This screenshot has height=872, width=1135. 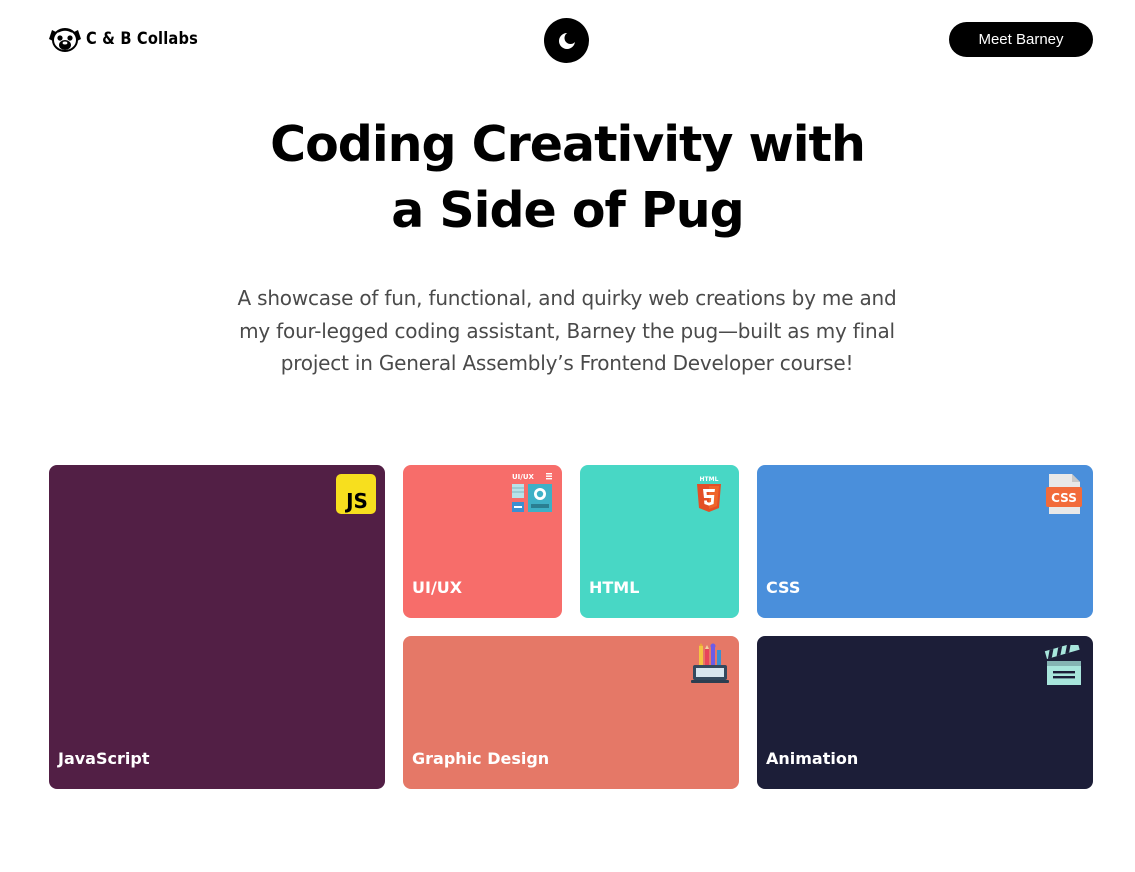 What do you see at coordinates (481, 758) in the screenshot?
I see `tile-label-graphic-design: Graphic Design` at bounding box center [481, 758].